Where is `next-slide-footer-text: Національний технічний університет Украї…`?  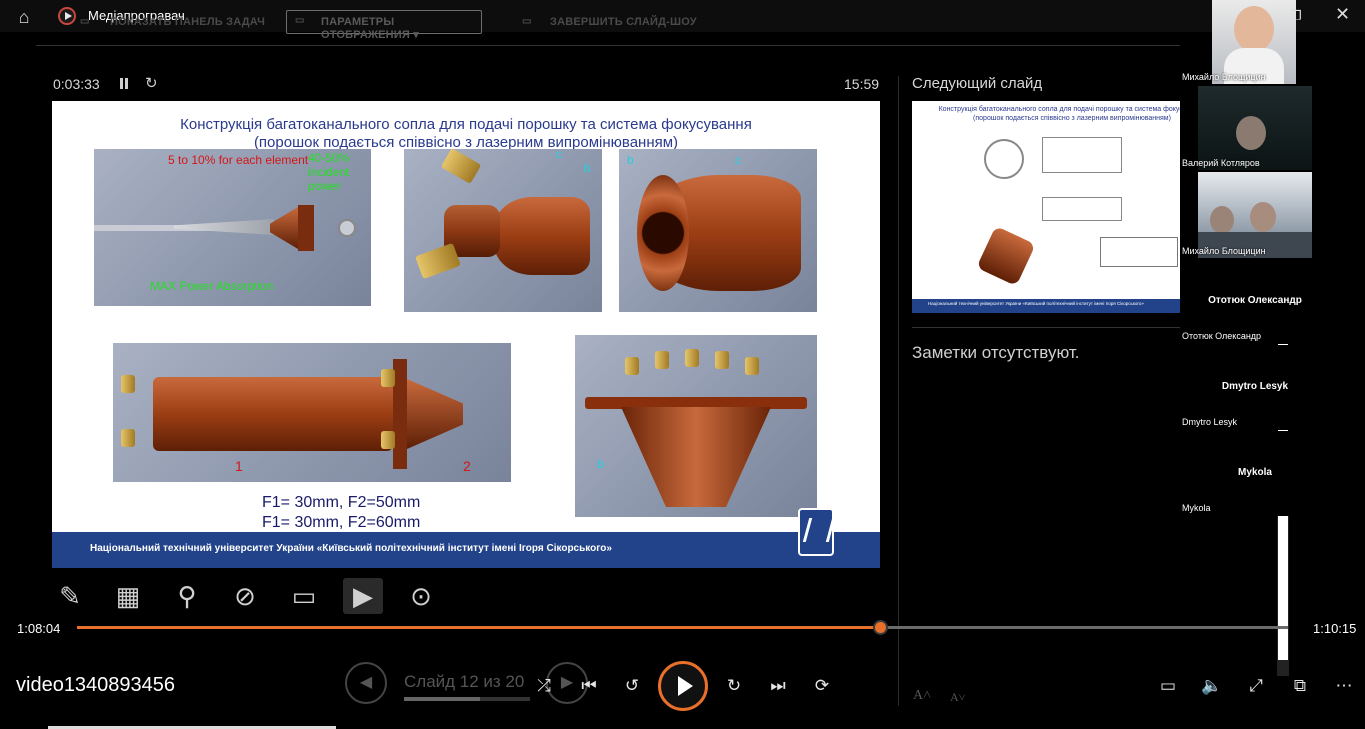
next-slide-footer-text: Національний технічний університет Украї… is located at coordinates (1036, 303).